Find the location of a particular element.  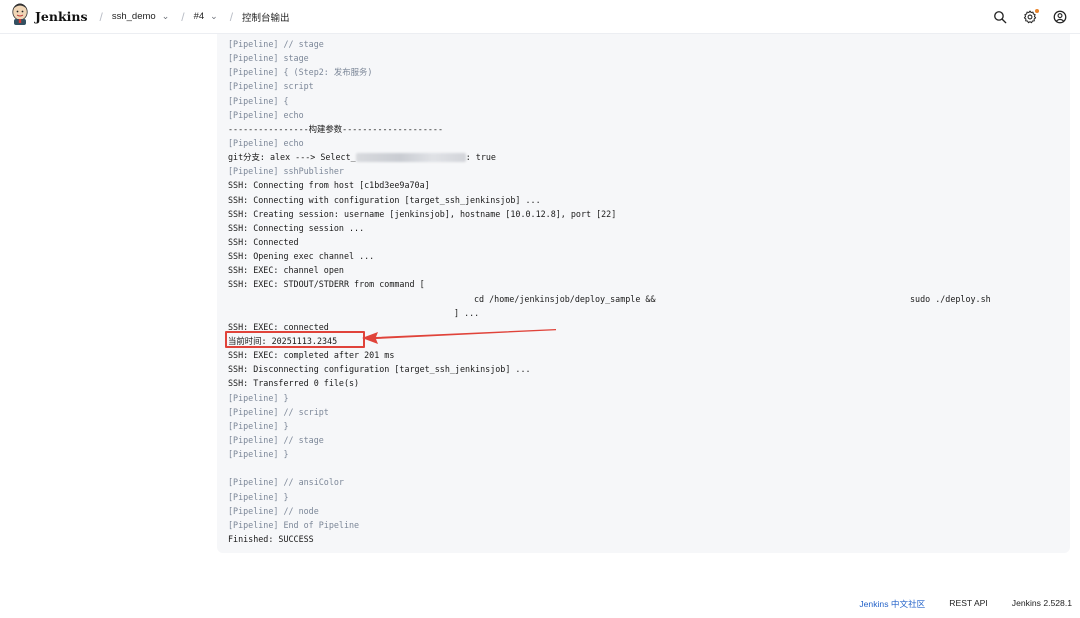

pipeline-log-line: [Pipeline] { is located at coordinates (645, 101).